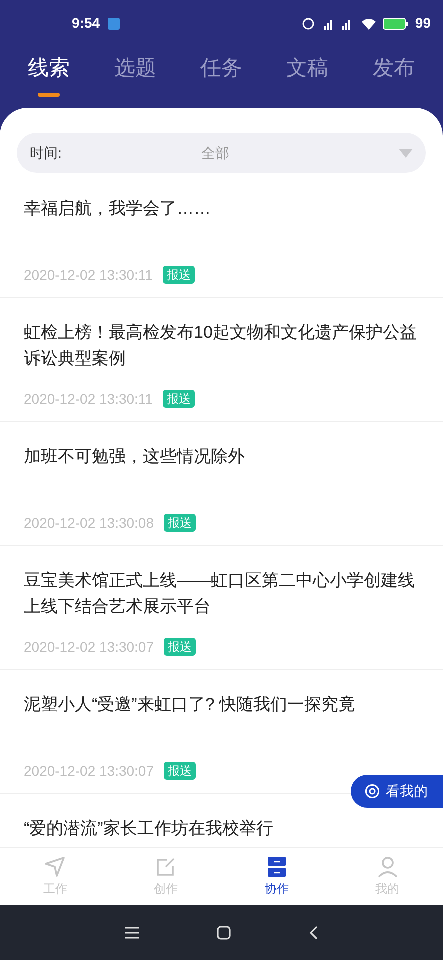 This screenshot has width=443, height=960. Describe the element at coordinates (277, 867) in the screenshot. I see `drawer-icon` at that location.